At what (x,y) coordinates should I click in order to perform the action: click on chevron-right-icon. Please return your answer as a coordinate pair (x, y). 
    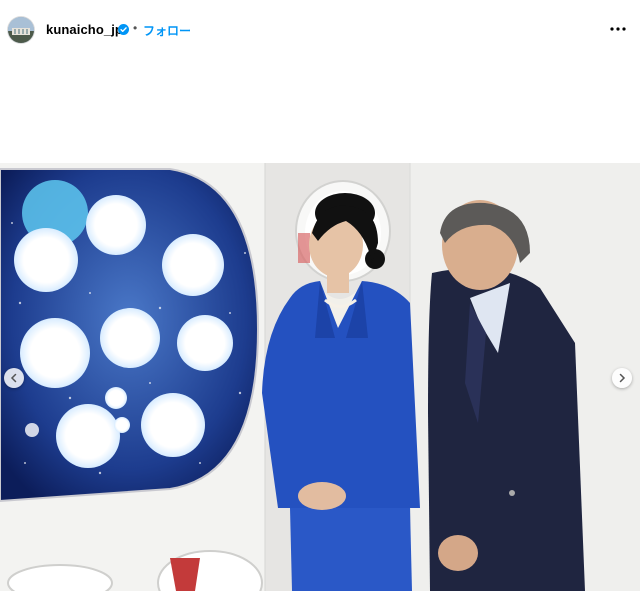
    Looking at the image, I should click on (622, 378).